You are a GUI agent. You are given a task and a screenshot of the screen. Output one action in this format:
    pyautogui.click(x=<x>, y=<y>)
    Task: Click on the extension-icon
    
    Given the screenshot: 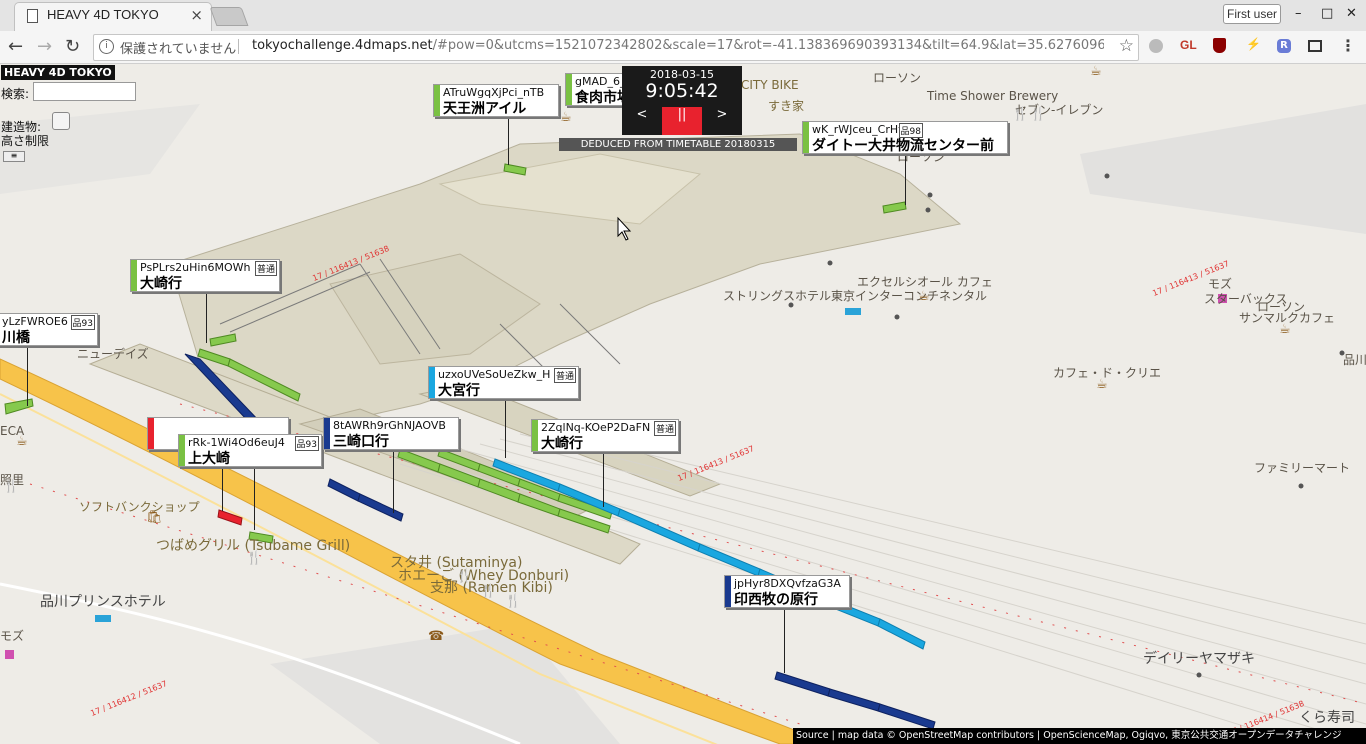 What is the action you would take?
    pyautogui.click(x=1156, y=46)
    